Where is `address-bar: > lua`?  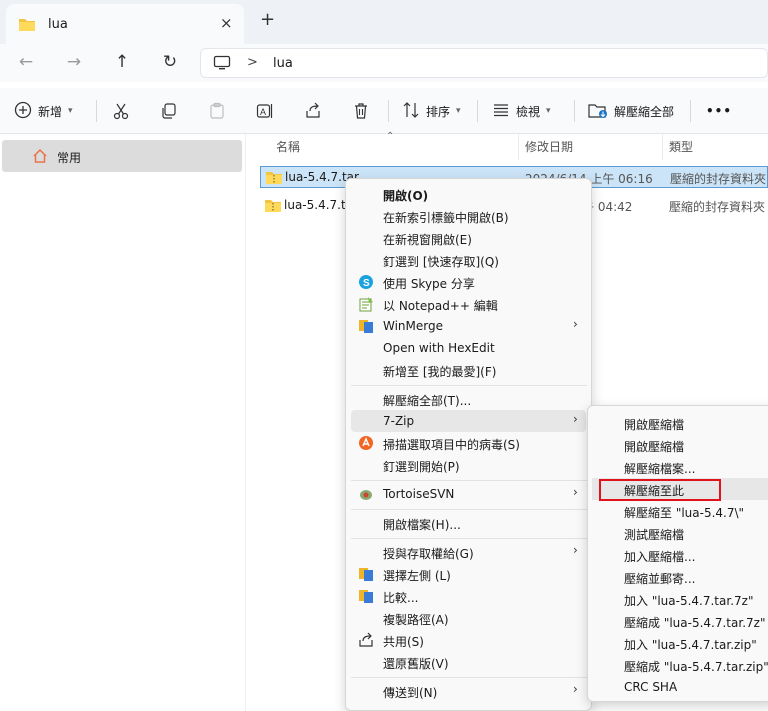 address-bar: > lua is located at coordinates (484, 63).